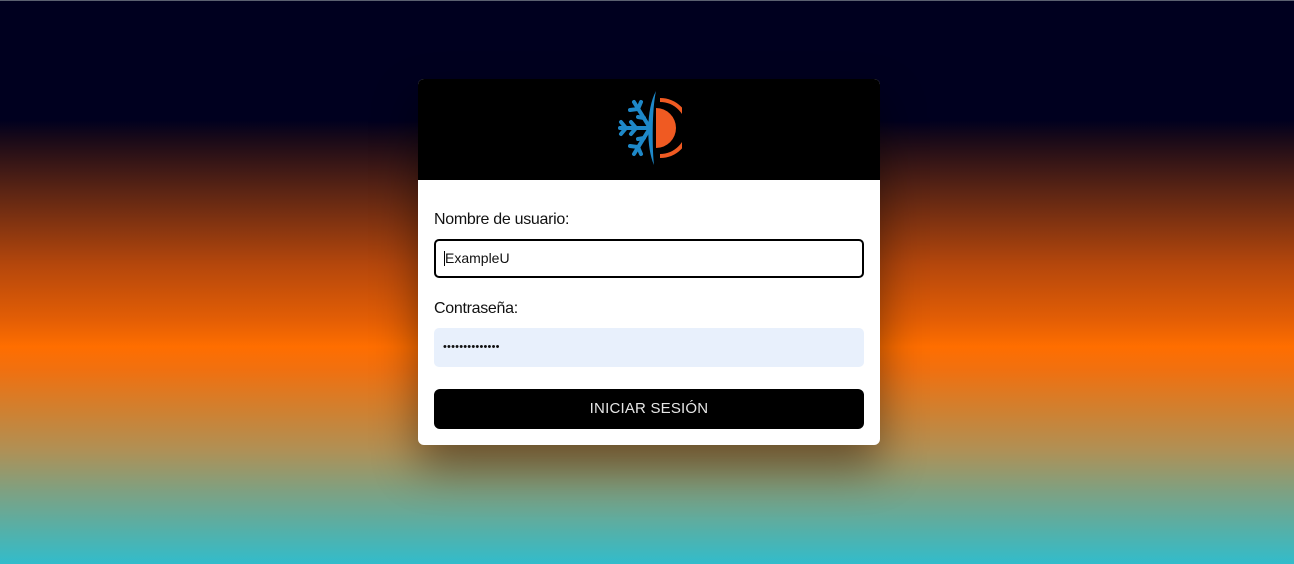 Image resolution: width=1294 pixels, height=564 pixels. What do you see at coordinates (444, 258) in the screenshot?
I see `text-cursor` at bounding box center [444, 258].